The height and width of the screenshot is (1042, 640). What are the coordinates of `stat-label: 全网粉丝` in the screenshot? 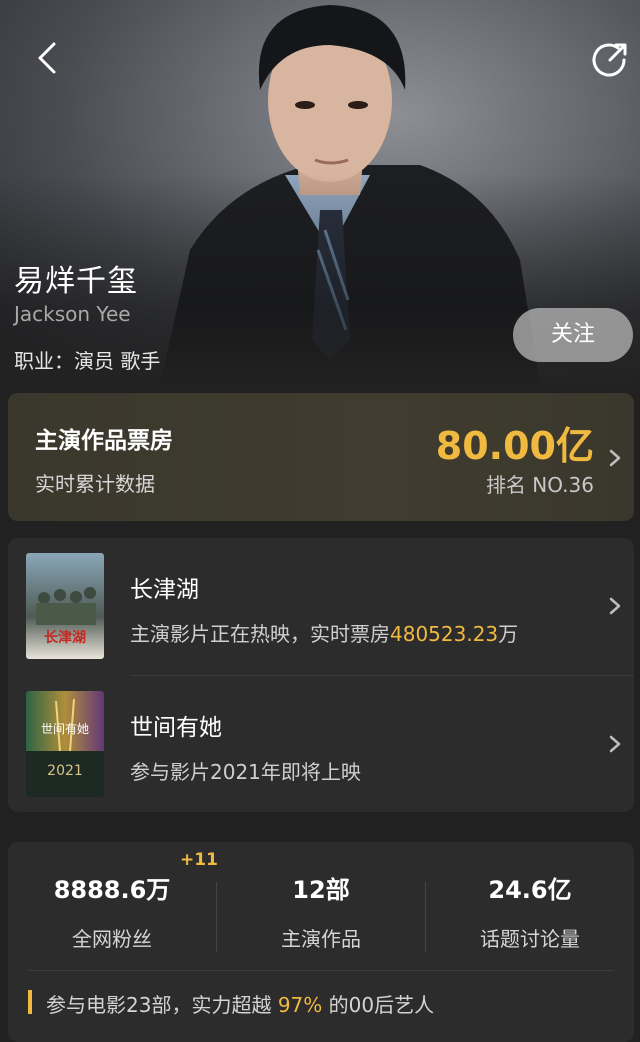 It's located at (112, 939).